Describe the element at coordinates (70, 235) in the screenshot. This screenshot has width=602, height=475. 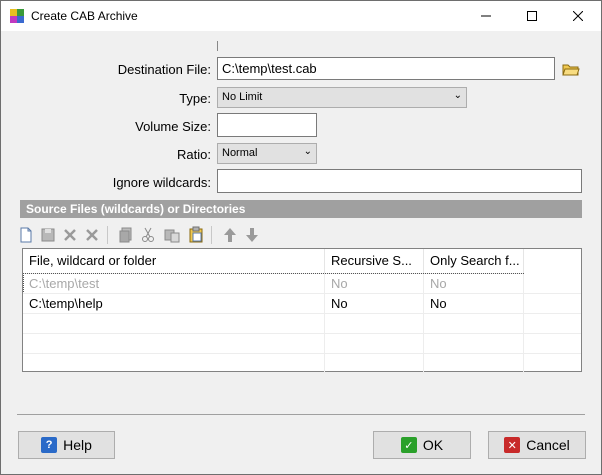
I see `delete-icon` at that location.